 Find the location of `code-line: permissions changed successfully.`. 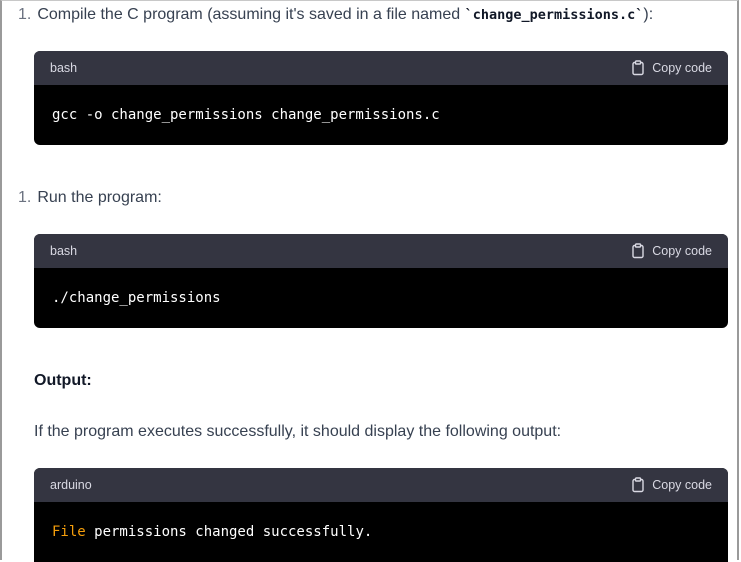

code-line: permissions changed successfully. is located at coordinates (229, 532).